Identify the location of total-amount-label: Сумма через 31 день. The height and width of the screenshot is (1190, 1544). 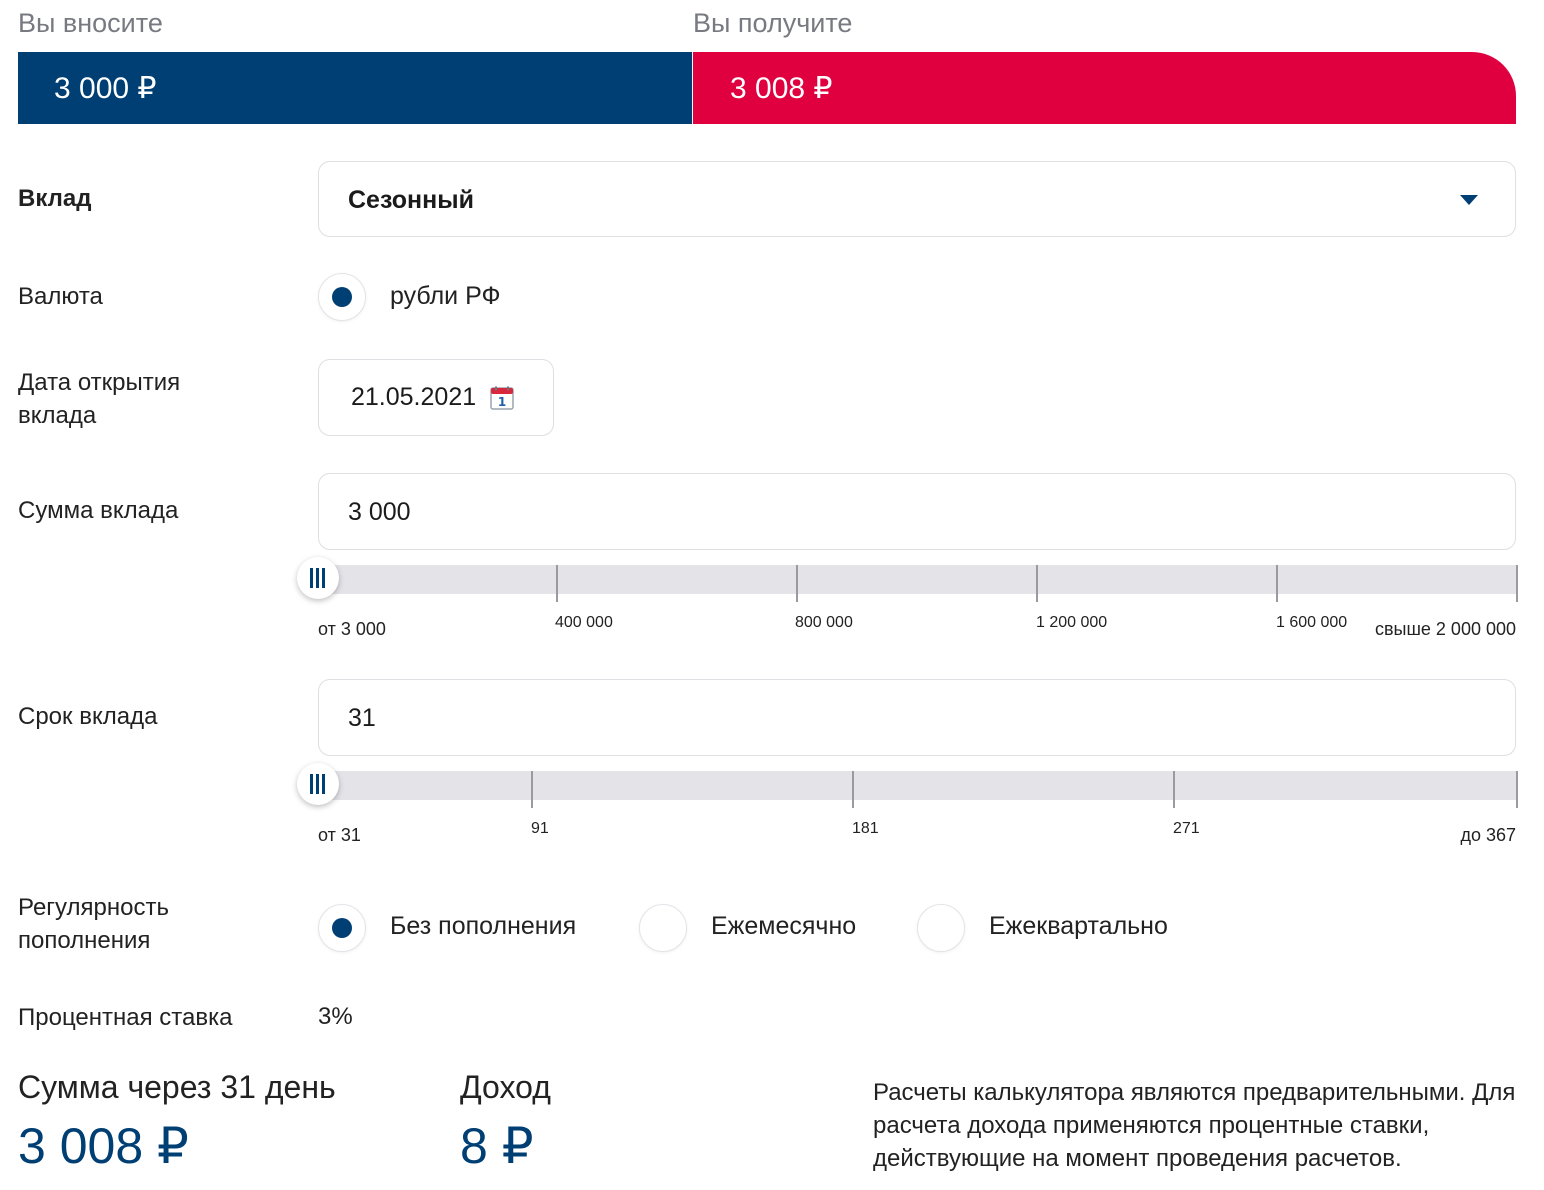
(177, 1087).